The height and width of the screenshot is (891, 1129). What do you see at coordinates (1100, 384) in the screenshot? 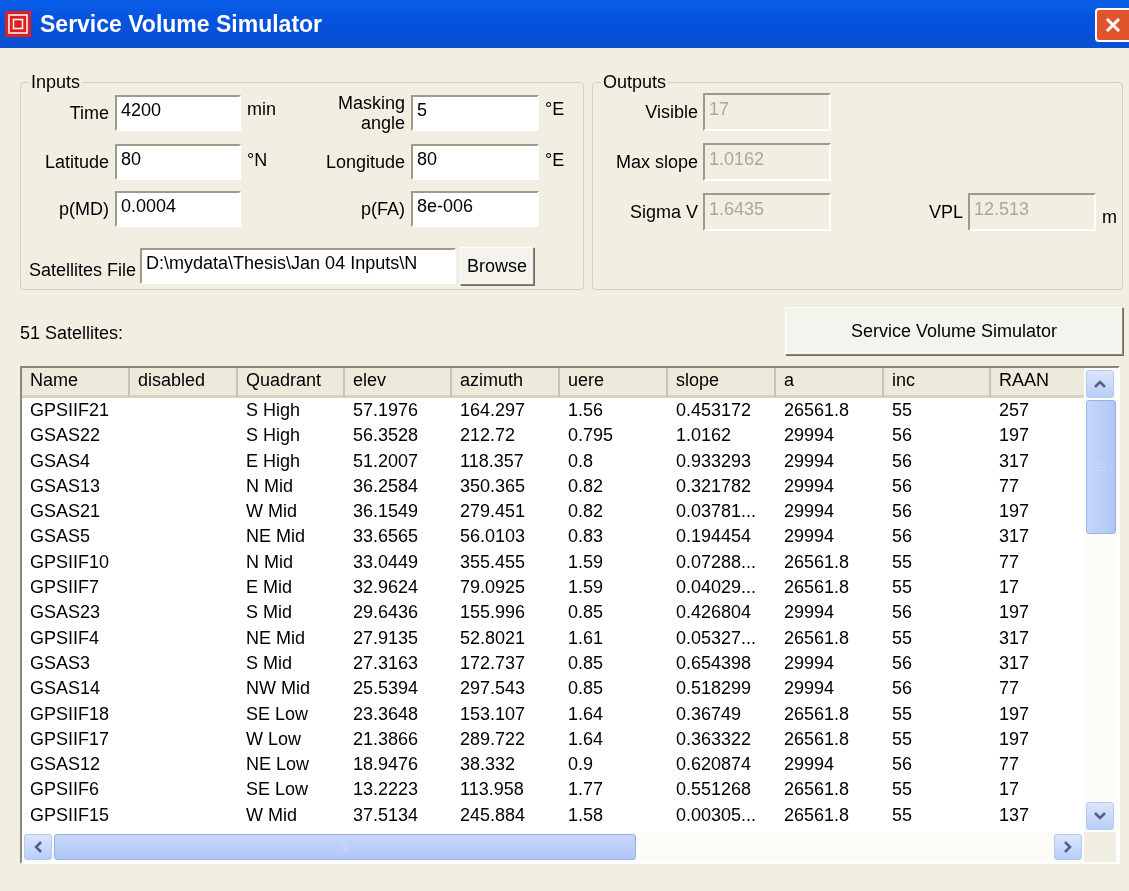
I see `scroll-up-button` at bounding box center [1100, 384].